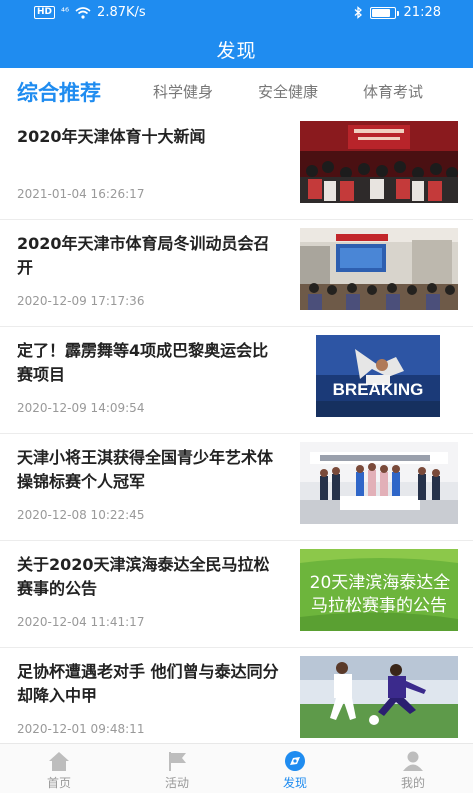 This screenshot has width=473, height=793. What do you see at coordinates (65, 12) in the screenshot?
I see `network-type: ⁴⁶` at bounding box center [65, 12].